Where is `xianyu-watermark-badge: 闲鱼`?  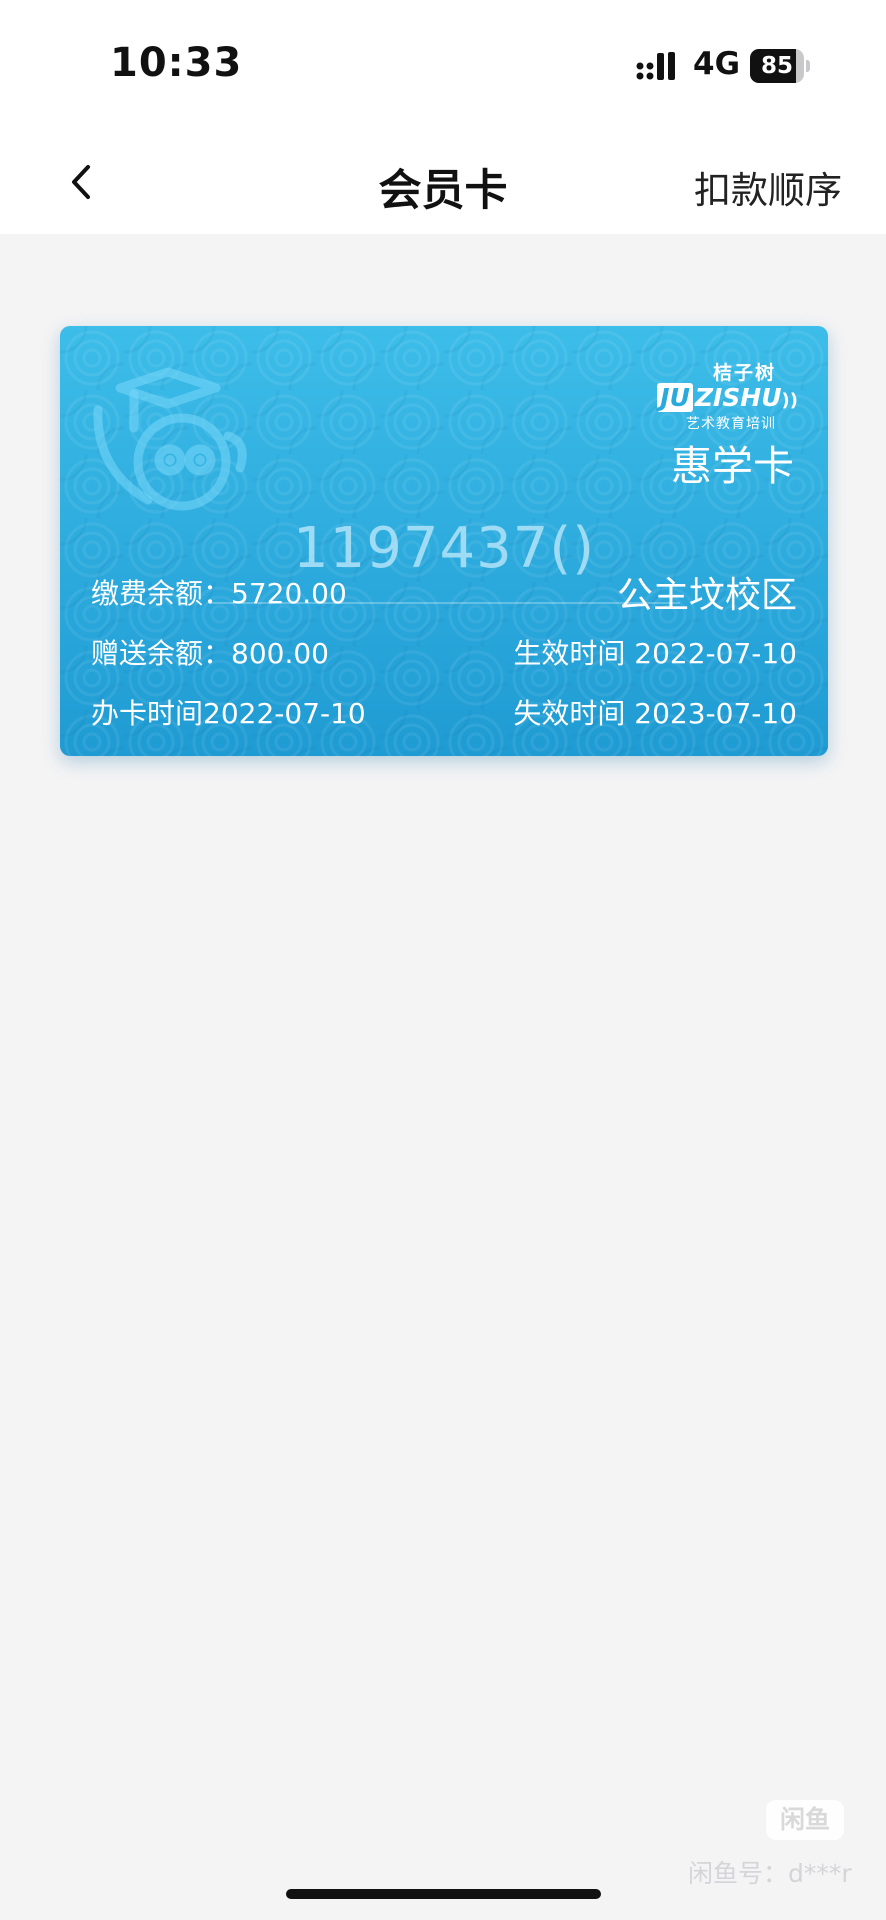
xianyu-watermark-badge: 闲鱼 is located at coordinates (805, 1820).